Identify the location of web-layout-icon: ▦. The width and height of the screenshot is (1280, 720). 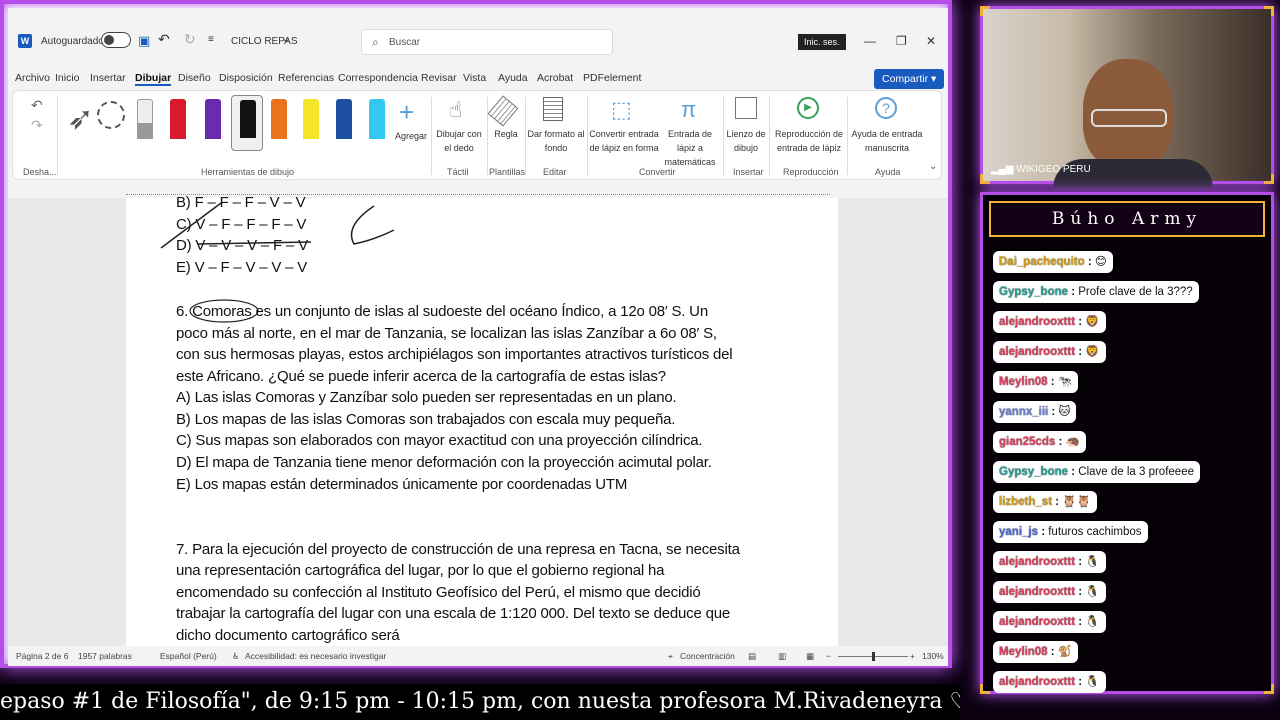
(810, 656).